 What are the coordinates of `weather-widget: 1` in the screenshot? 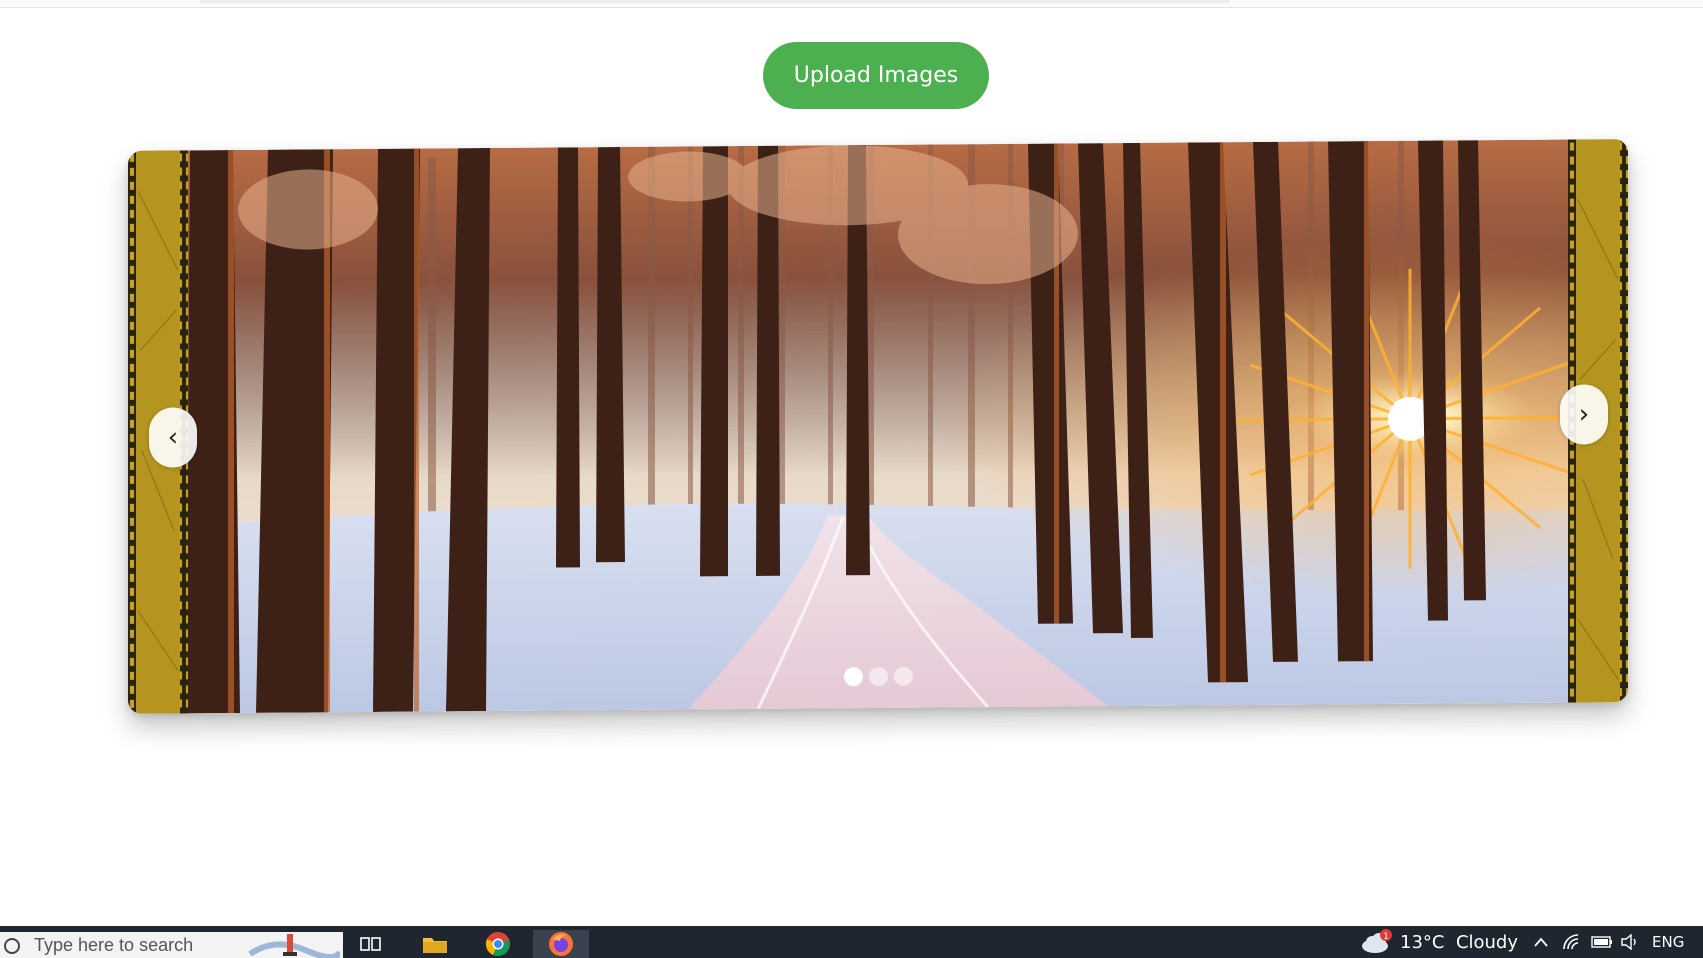 It's located at (1377, 942).